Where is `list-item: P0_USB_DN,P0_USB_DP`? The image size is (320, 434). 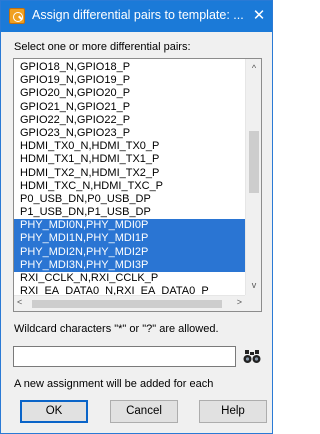
list-item: P0_USB_DN,P0_USB_DP is located at coordinates (130, 199).